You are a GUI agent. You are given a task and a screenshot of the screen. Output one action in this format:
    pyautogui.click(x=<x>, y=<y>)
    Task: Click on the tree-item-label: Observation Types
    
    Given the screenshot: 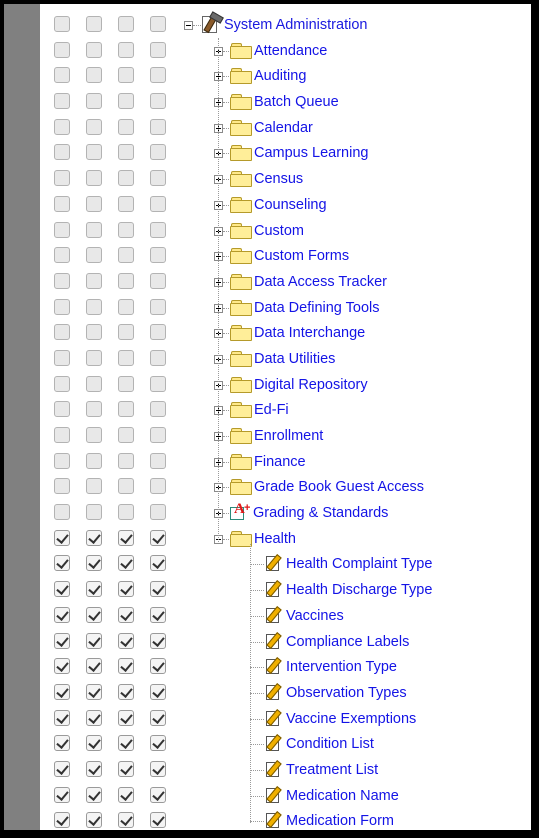 What is the action you would take?
    pyautogui.click(x=346, y=693)
    